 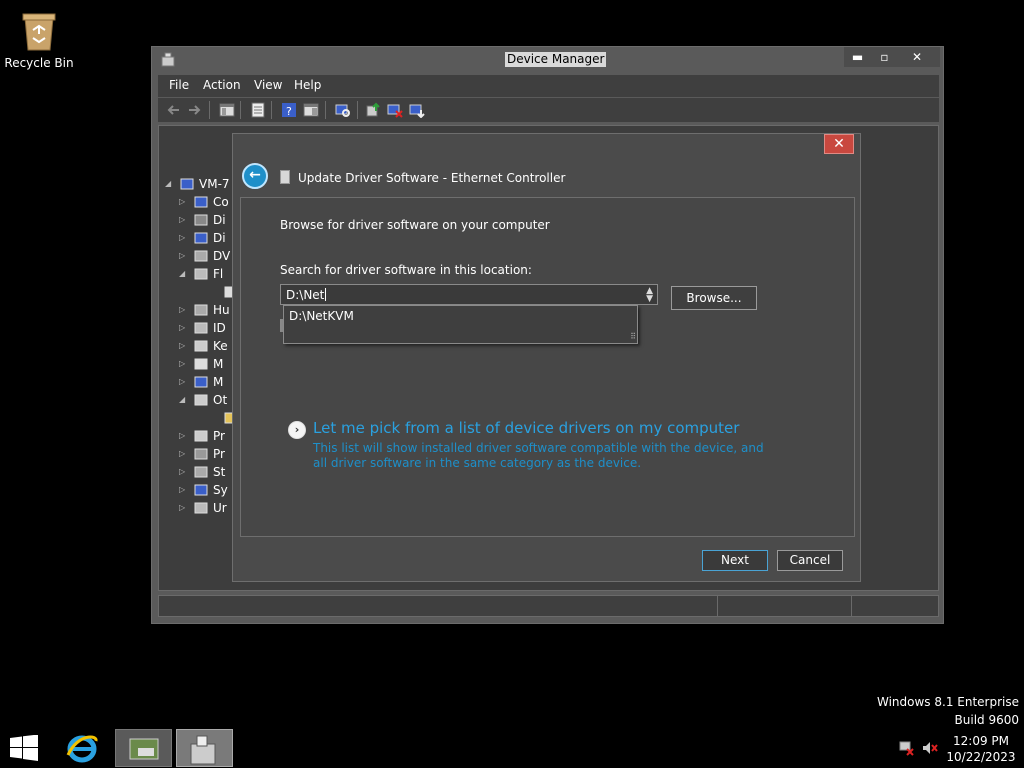 I want to click on help-icon: ?, so click(x=289, y=110).